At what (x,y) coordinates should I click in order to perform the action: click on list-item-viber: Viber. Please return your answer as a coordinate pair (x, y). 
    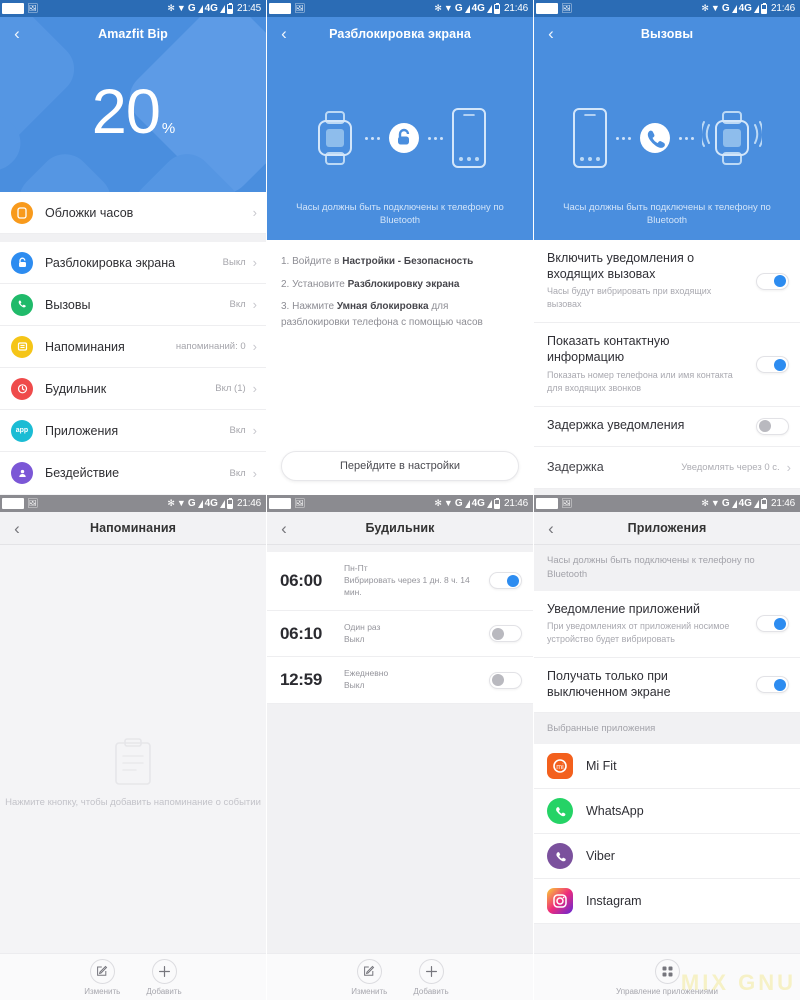
    Looking at the image, I should click on (667, 857).